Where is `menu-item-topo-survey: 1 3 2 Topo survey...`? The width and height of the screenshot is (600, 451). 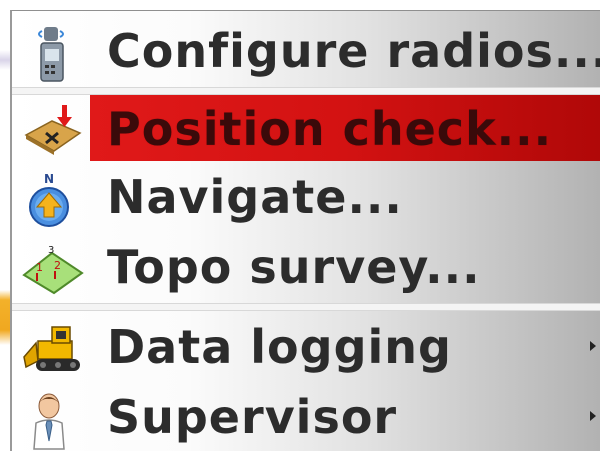
menu-item-topo-survey: 1 3 2 Topo survey... is located at coordinates (306, 266).